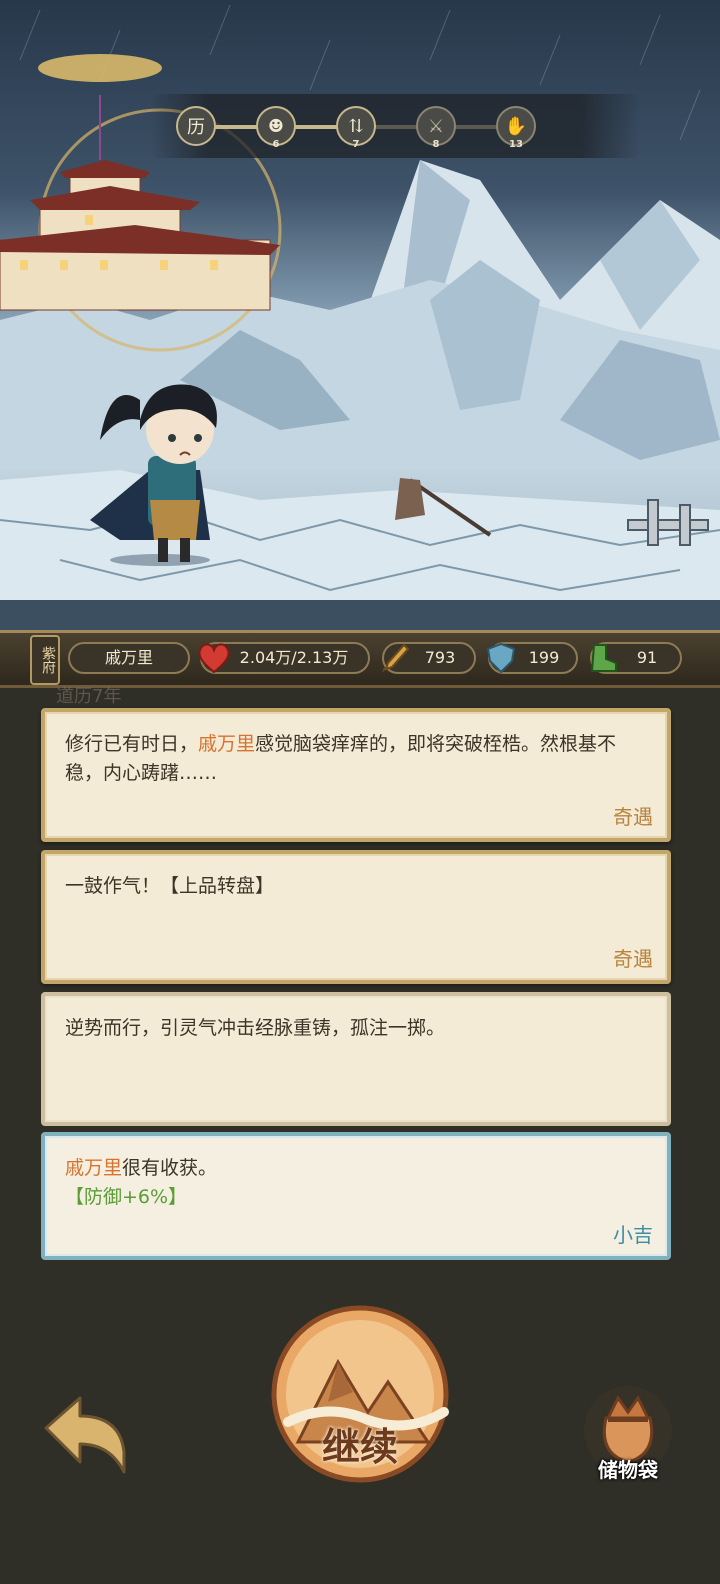  I want to click on event-text-part: 很有收获。, so click(170, 1168).